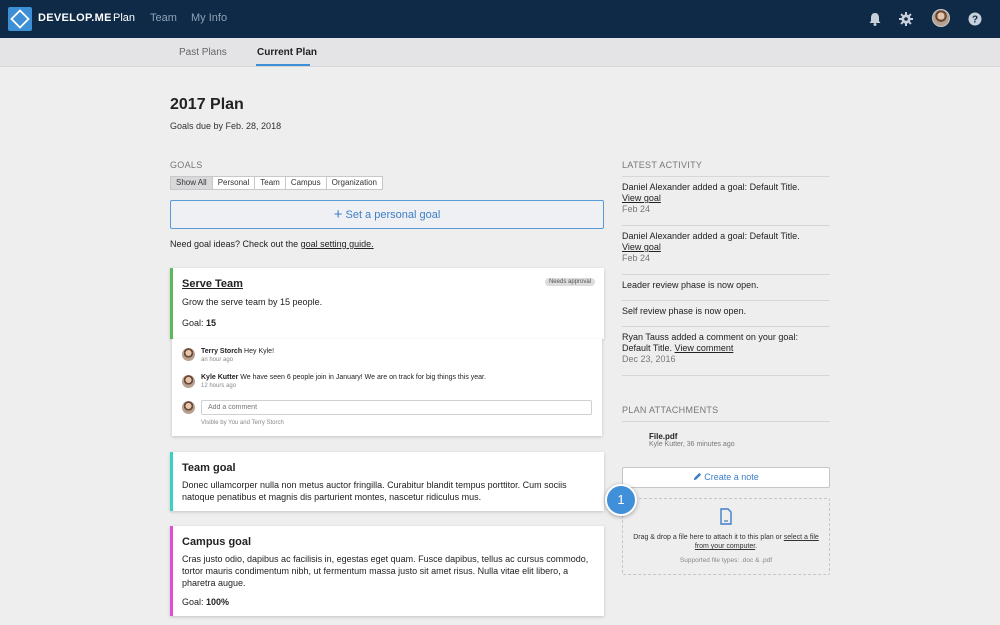  Describe the element at coordinates (235, 244) in the screenshot. I see `goal-ideas-prefix: Need goal ideas? Check out the` at that location.